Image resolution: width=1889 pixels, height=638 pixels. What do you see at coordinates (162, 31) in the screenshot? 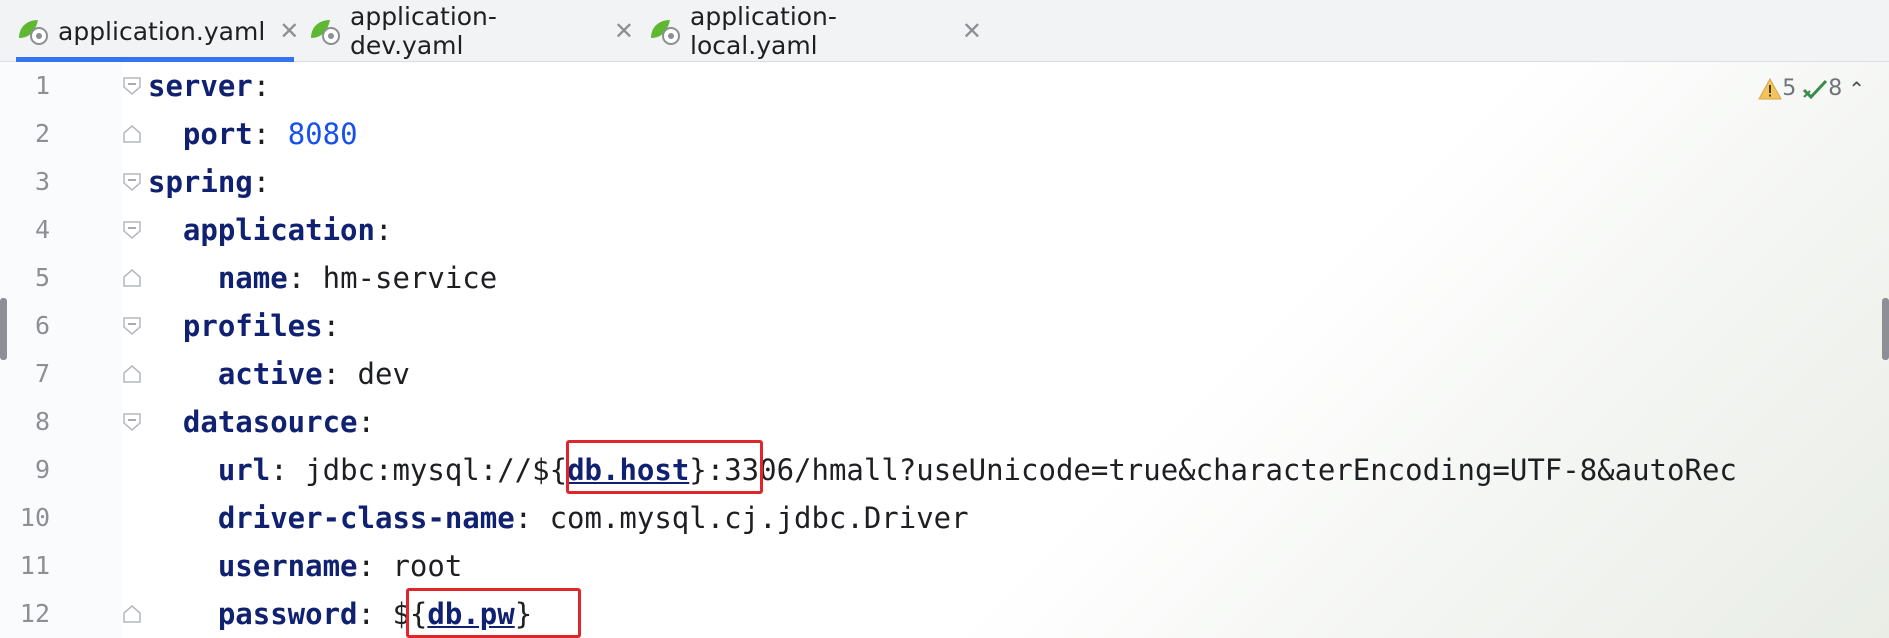
I see `tab-label: application.yaml` at bounding box center [162, 31].